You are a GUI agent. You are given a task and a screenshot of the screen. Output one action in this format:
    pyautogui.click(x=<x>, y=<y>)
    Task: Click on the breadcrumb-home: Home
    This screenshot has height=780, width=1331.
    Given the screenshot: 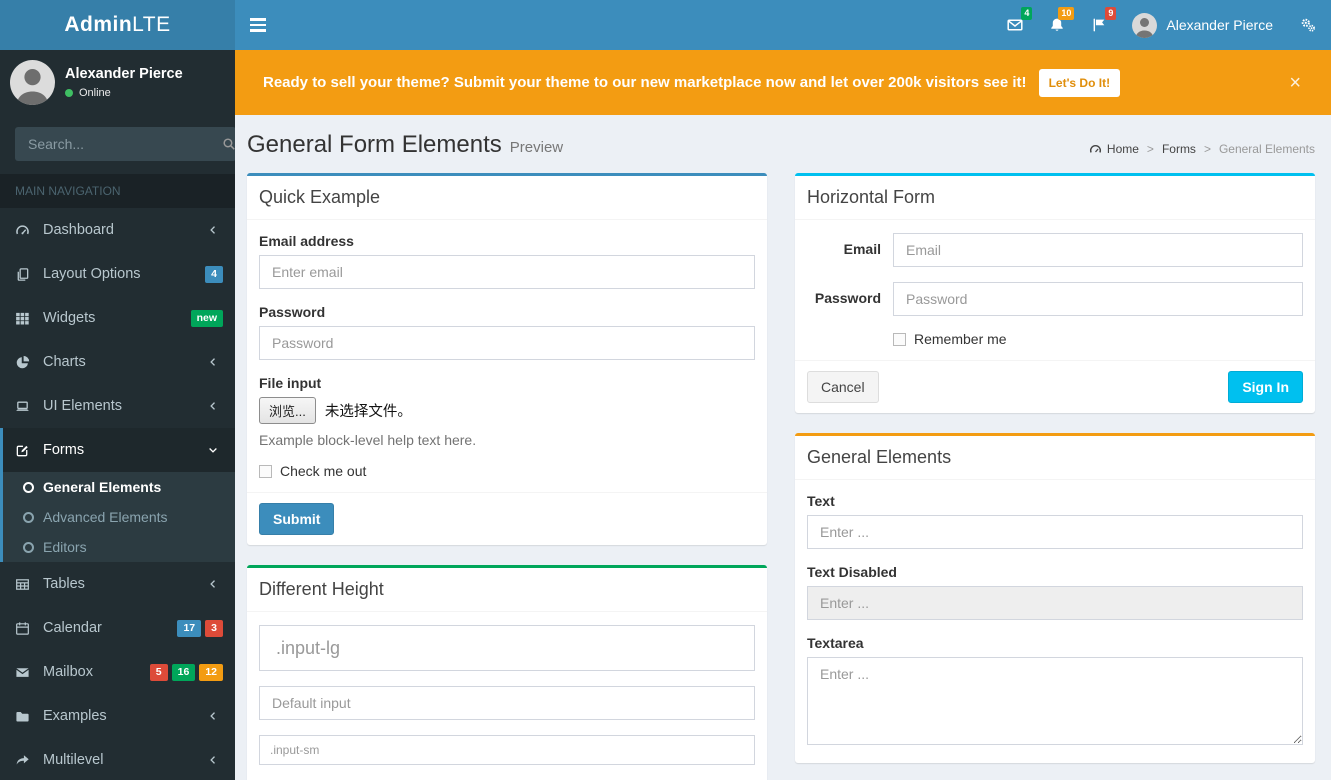 What is the action you would take?
    pyautogui.click(x=1114, y=149)
    